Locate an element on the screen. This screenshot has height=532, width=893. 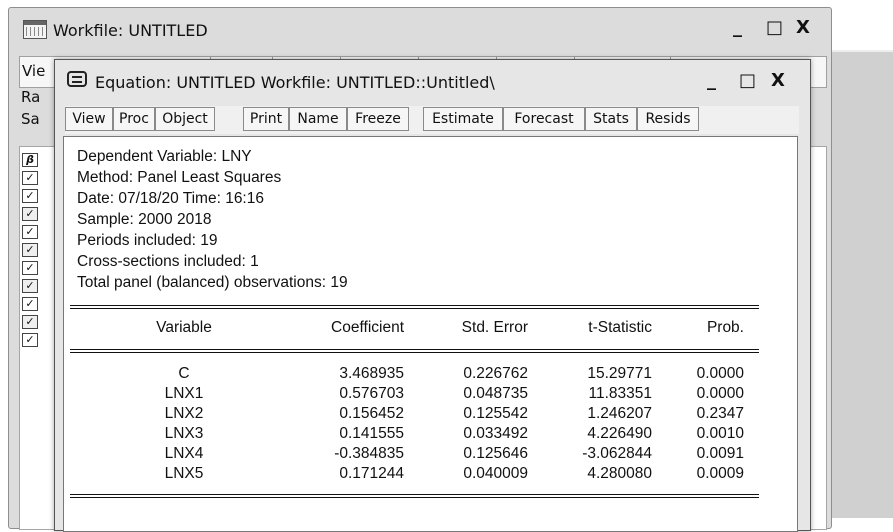
periods-line: Periods included: 19 is located at coordinates (147, 240).